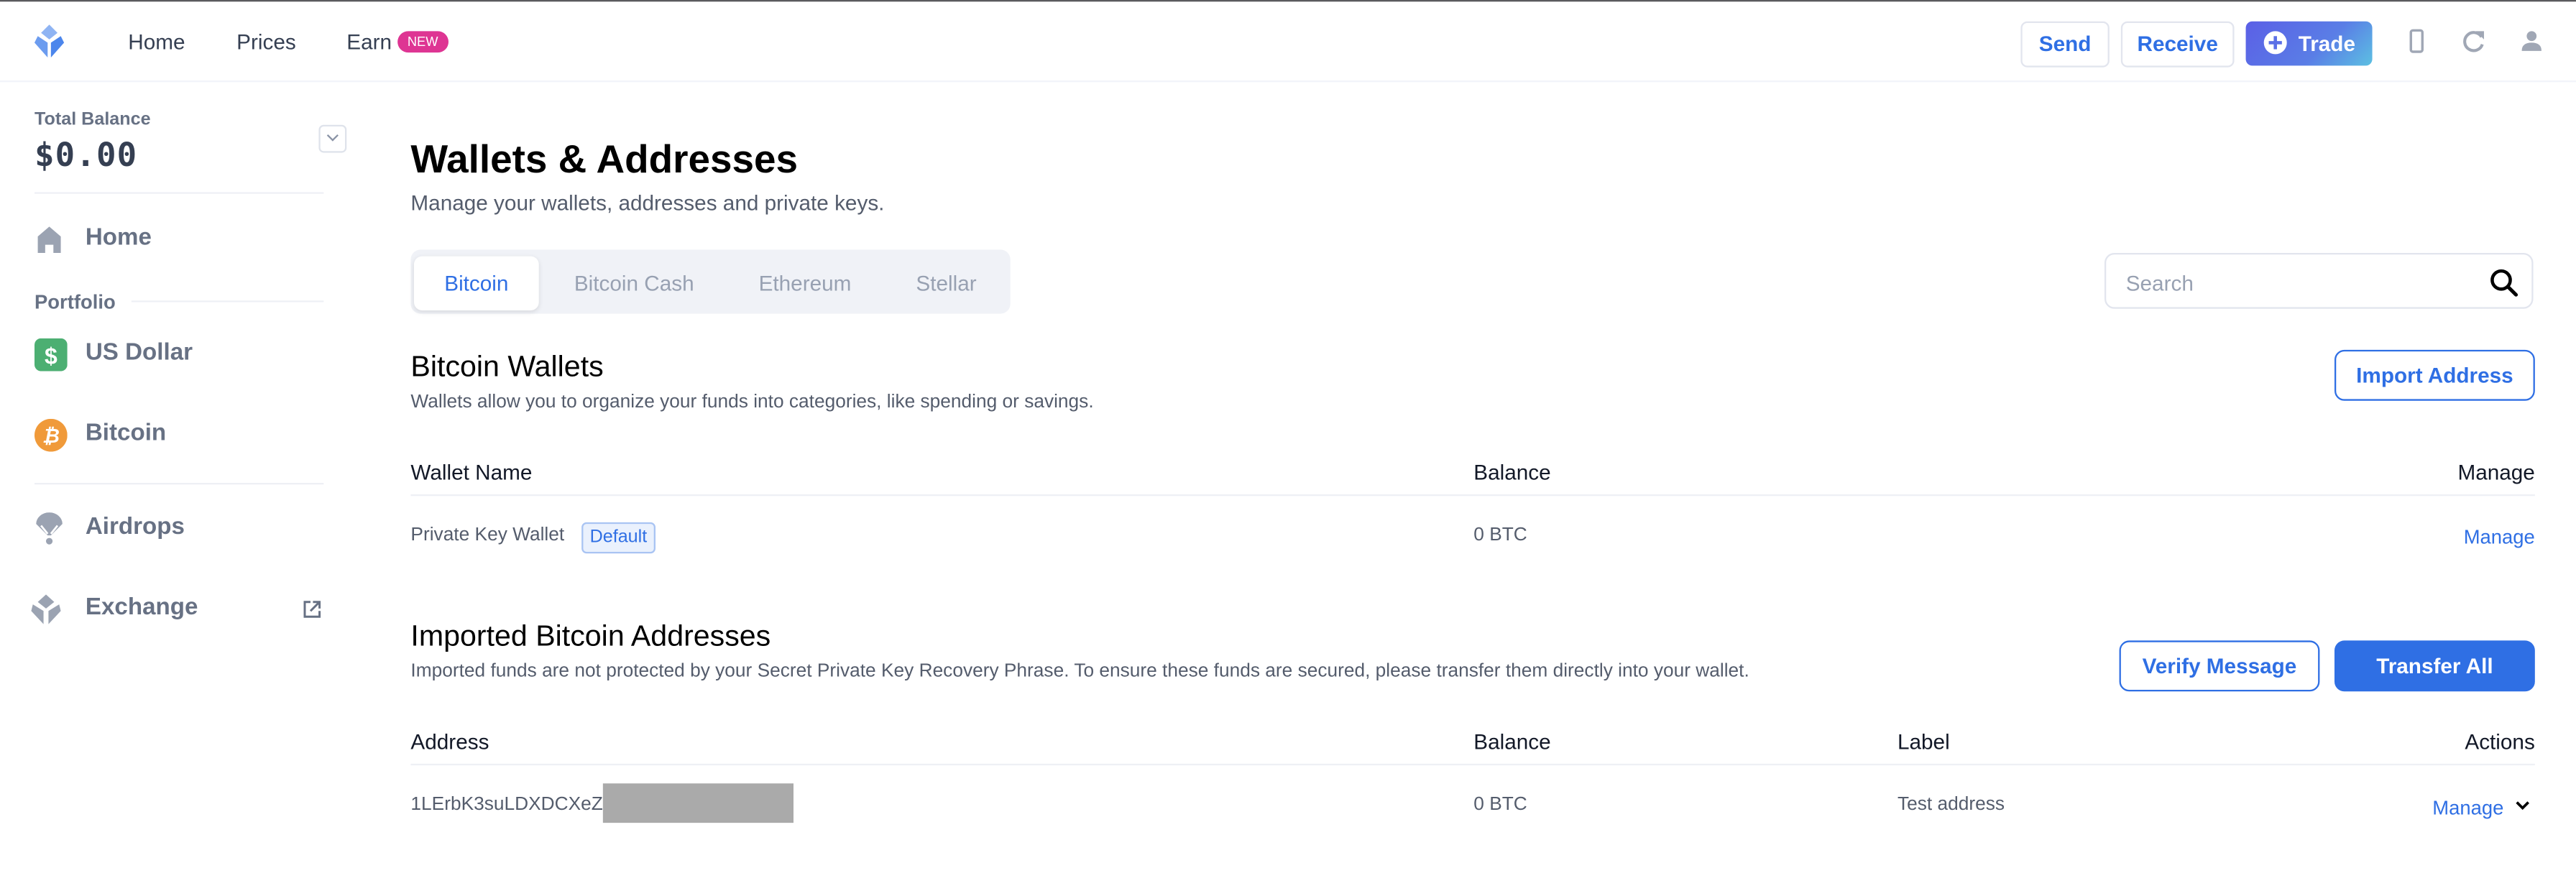 This screenshot has height=891, width=2576. I want to click on sidebar-item-us-dollar: $ US Dollar, so click(177, 354).